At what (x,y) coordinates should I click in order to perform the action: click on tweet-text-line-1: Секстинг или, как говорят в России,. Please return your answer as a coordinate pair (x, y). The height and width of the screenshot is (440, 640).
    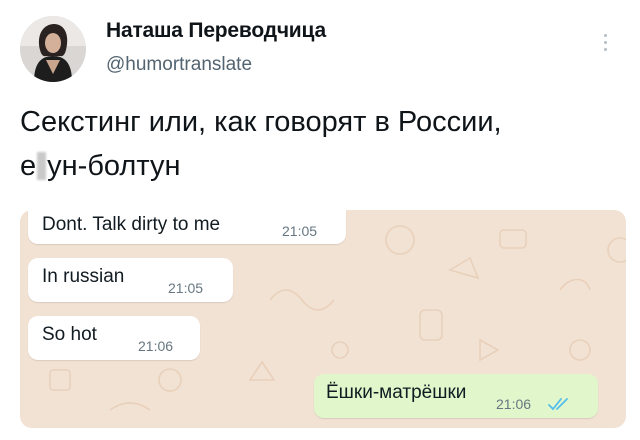
    Looking at the image, I should click on (261, 122).